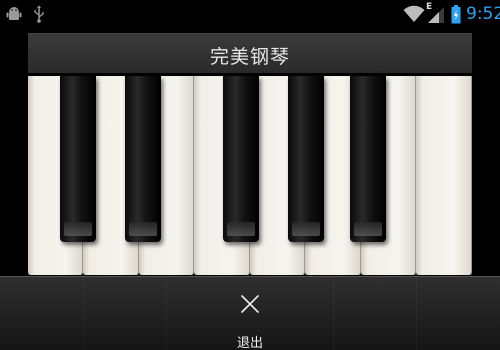 This screenshot has height=350, width=500. What do you see at coordinates (14, 13) in the screenshot?
I see `android-icon` at bounding box center [14, 13].